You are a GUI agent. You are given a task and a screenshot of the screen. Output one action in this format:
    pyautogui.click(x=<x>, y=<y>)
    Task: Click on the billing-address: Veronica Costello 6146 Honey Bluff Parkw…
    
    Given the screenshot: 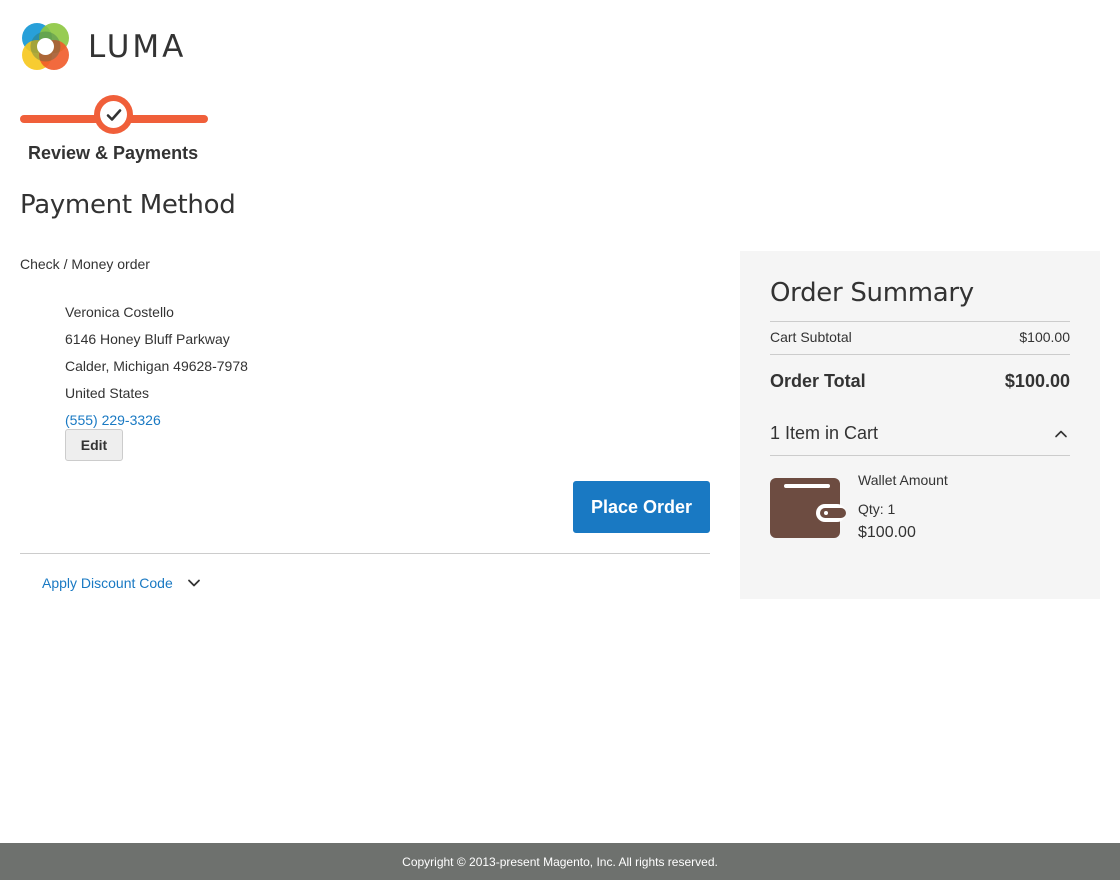 What is the action you would take?
    pyautogui.click(x=156, y=366)
    